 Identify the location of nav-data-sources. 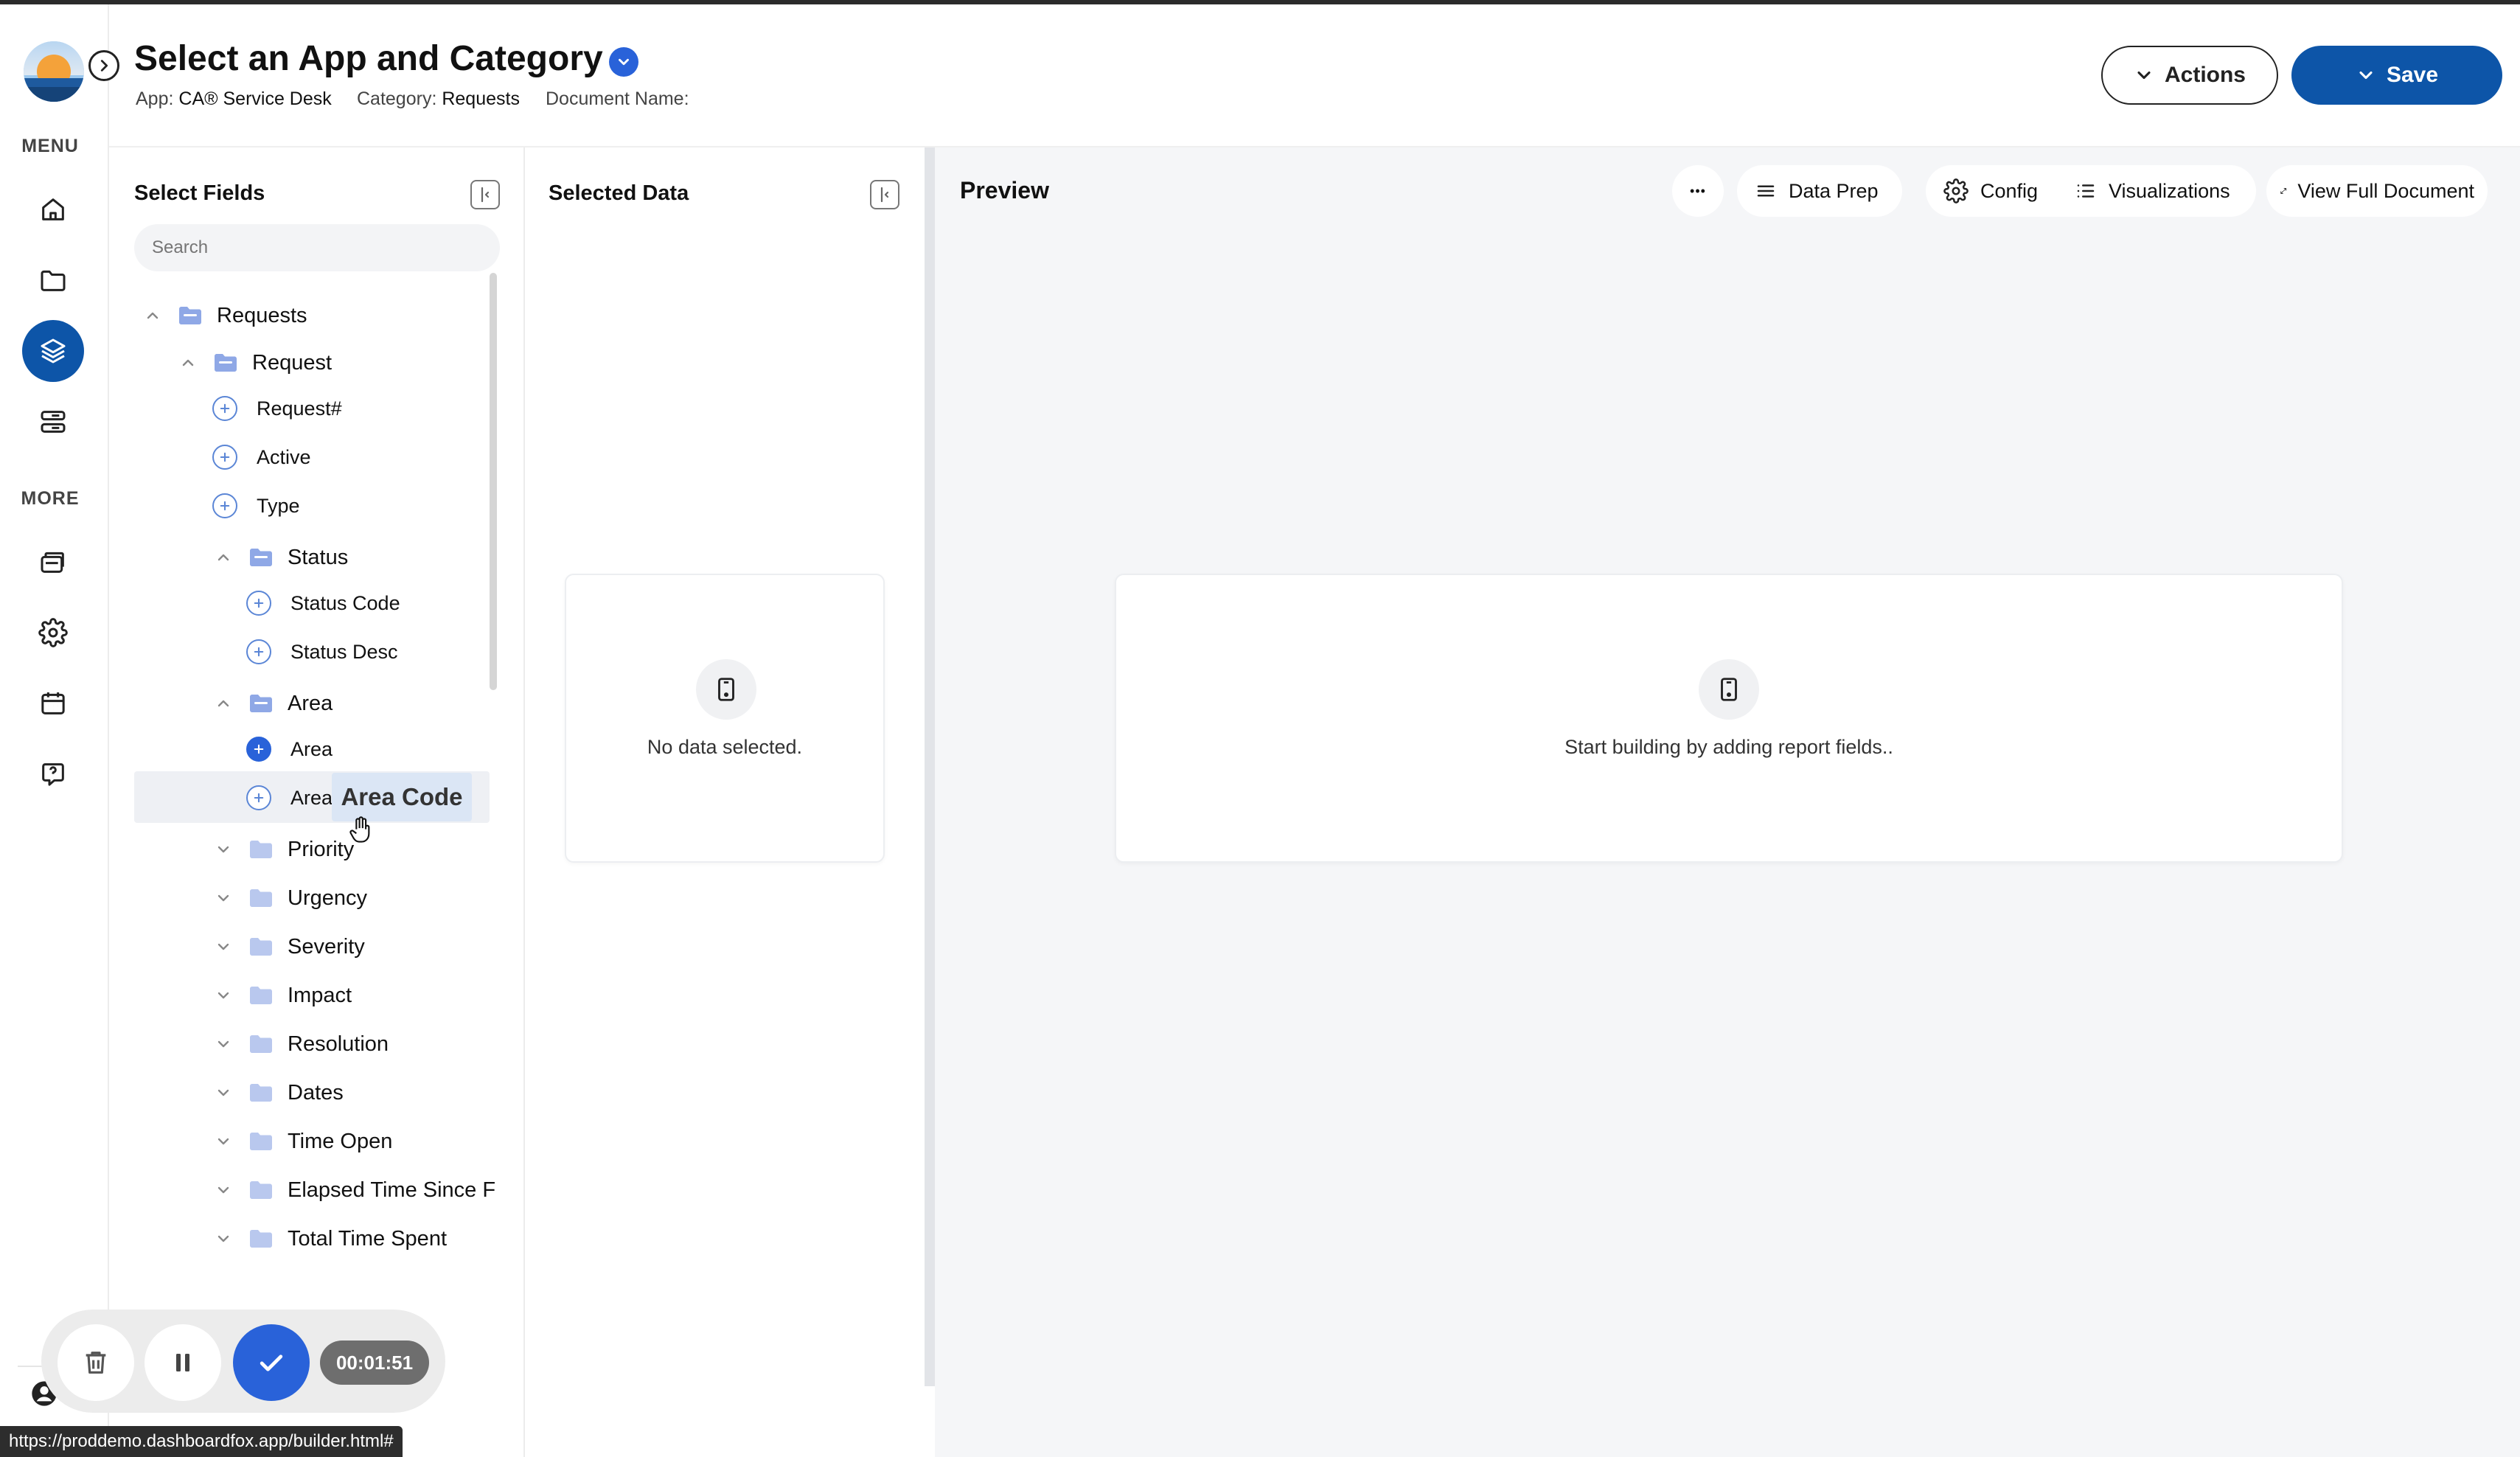
(53, 422).